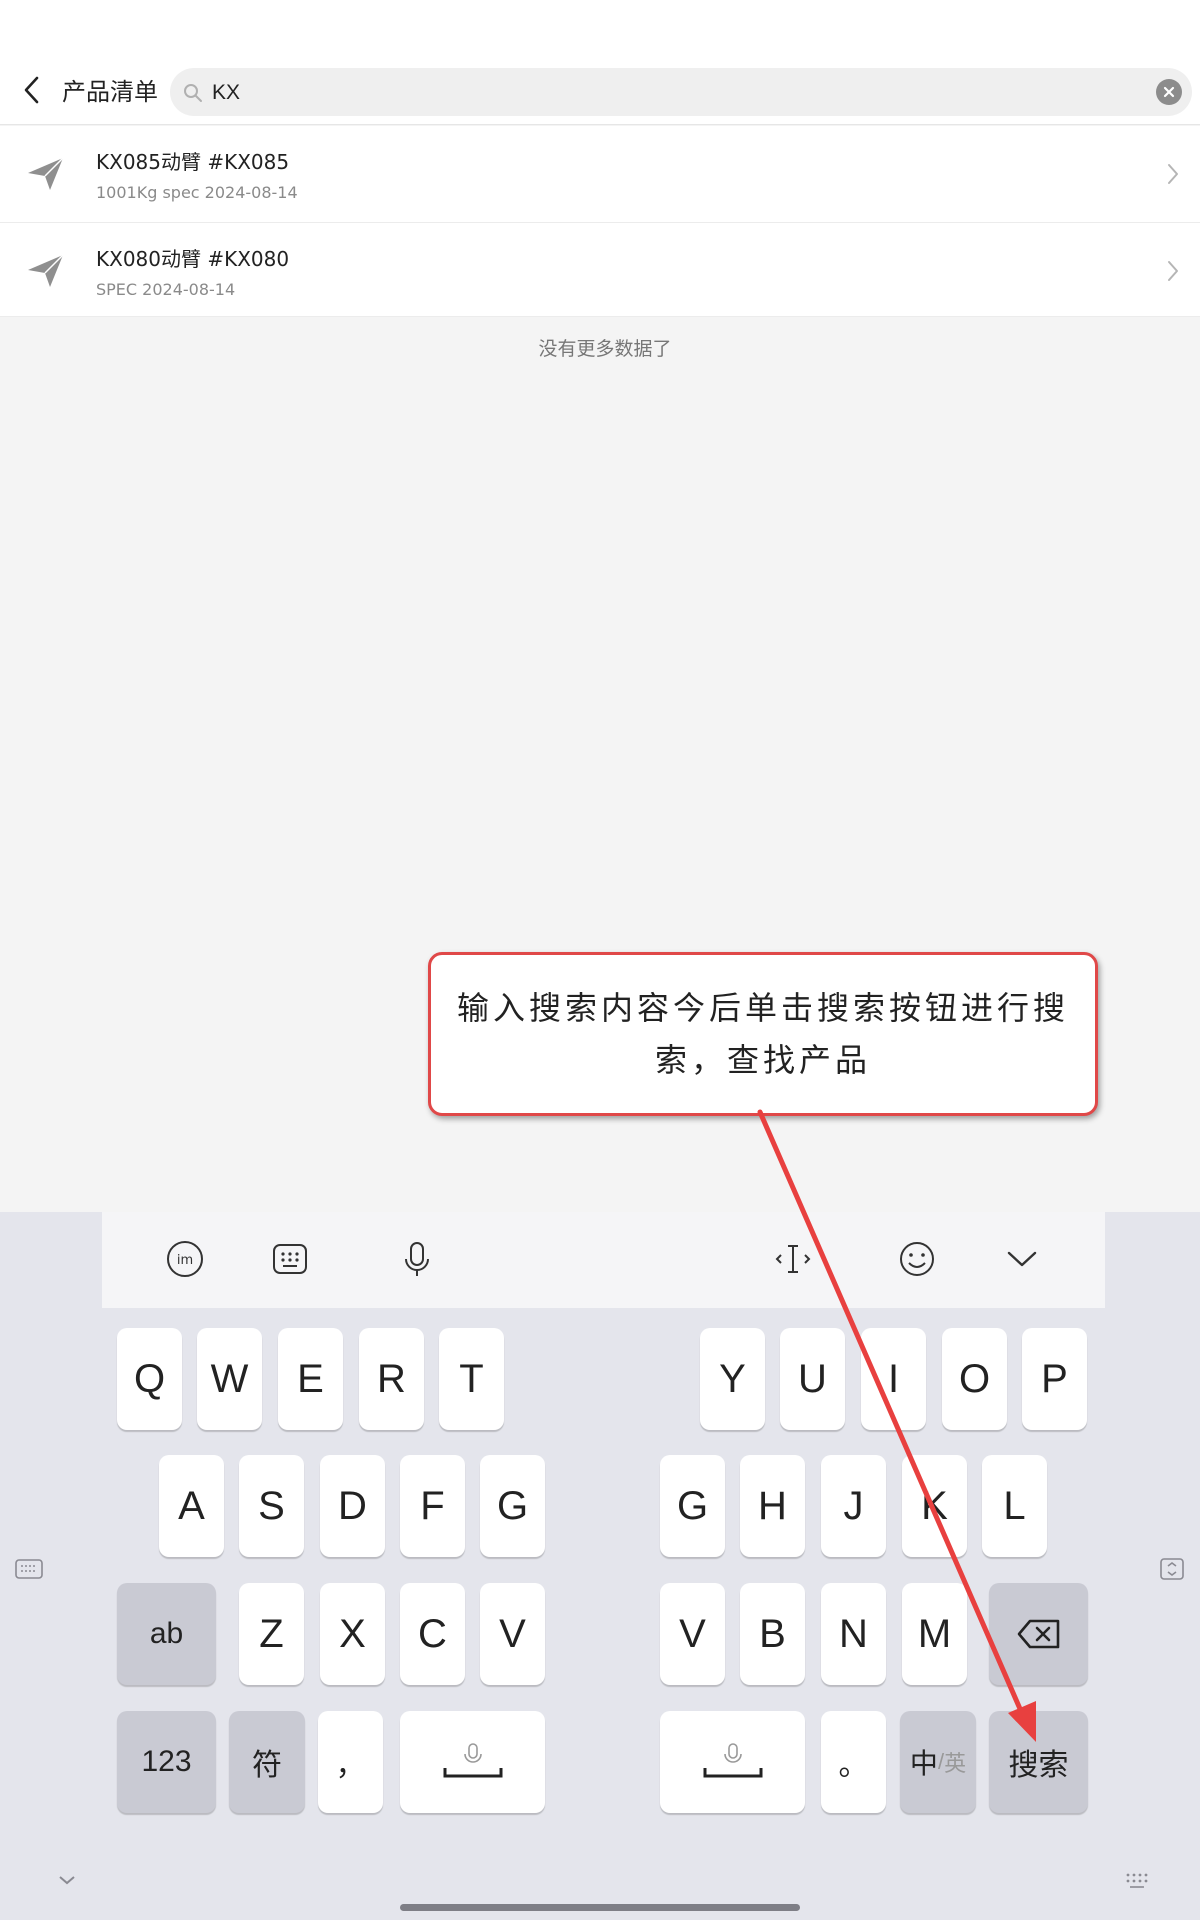  I want to click on text-cursor-icon, so click(793, 1259).